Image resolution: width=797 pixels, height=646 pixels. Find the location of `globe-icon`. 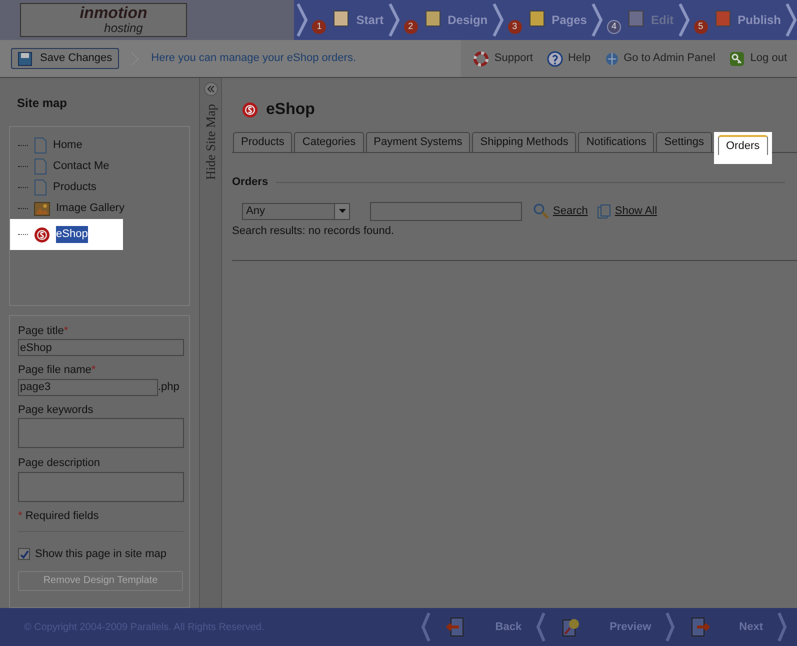

globe-icon is located at coordinates (611, 59).